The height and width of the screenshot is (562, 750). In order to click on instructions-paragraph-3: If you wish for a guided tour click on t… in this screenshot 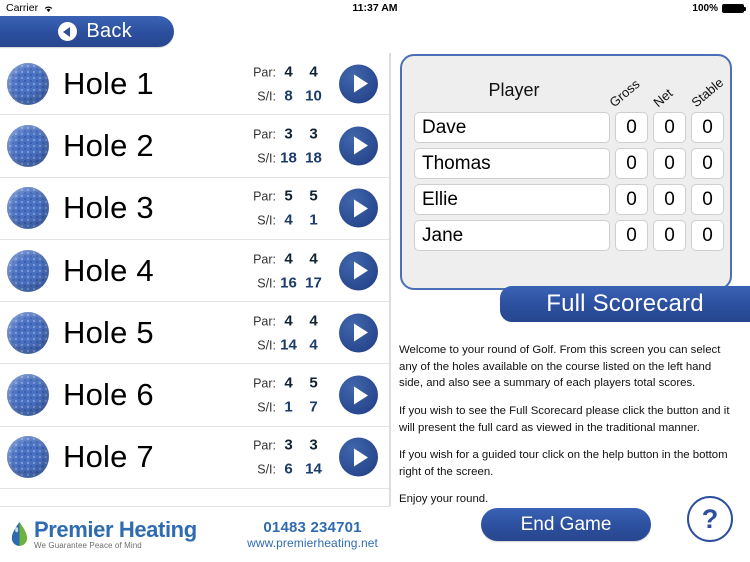, I will do `click(563, 463)`.